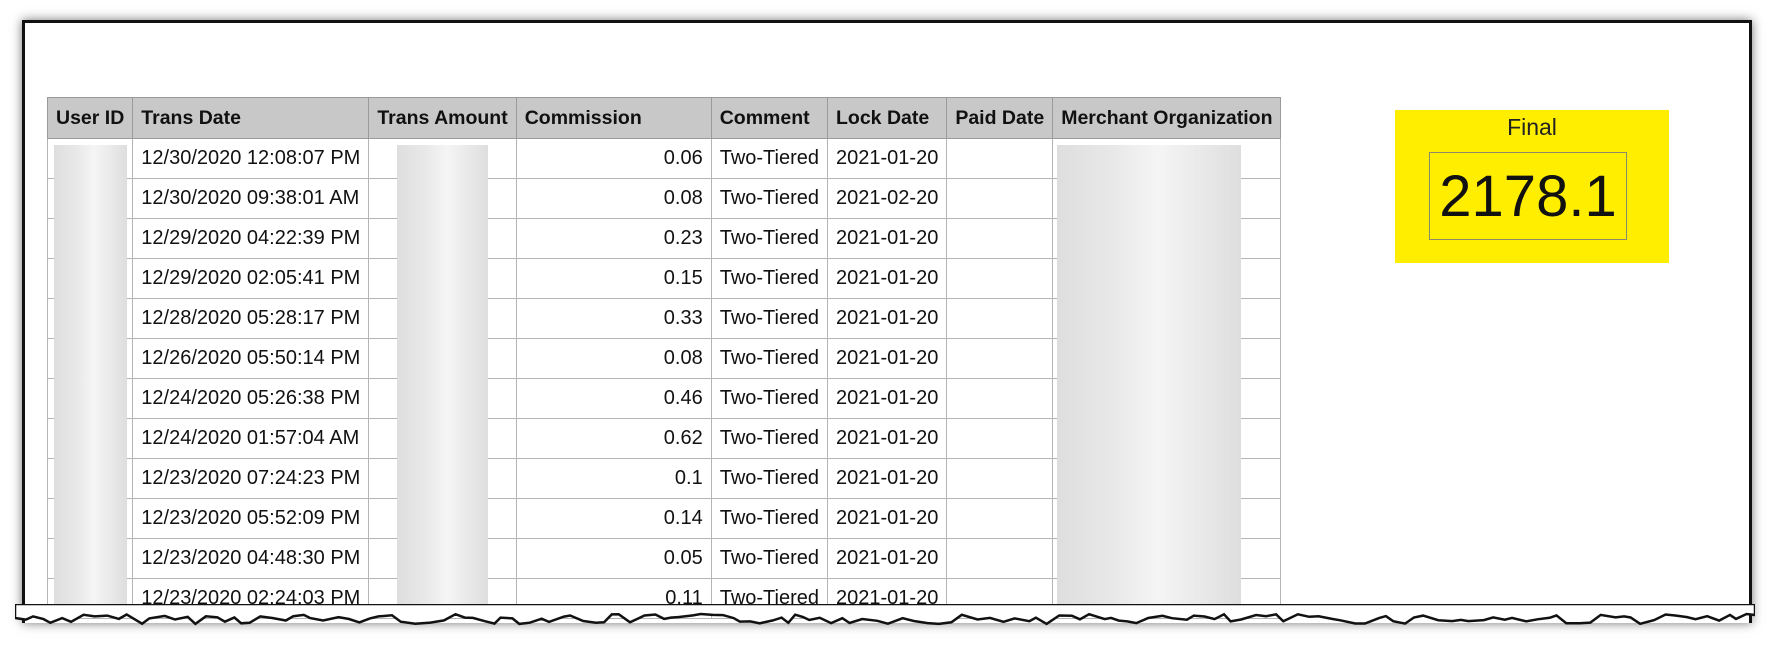 This screenshot has height=650, width=1768. I want to click on cell-commission: 0.1, so click(613, 478).